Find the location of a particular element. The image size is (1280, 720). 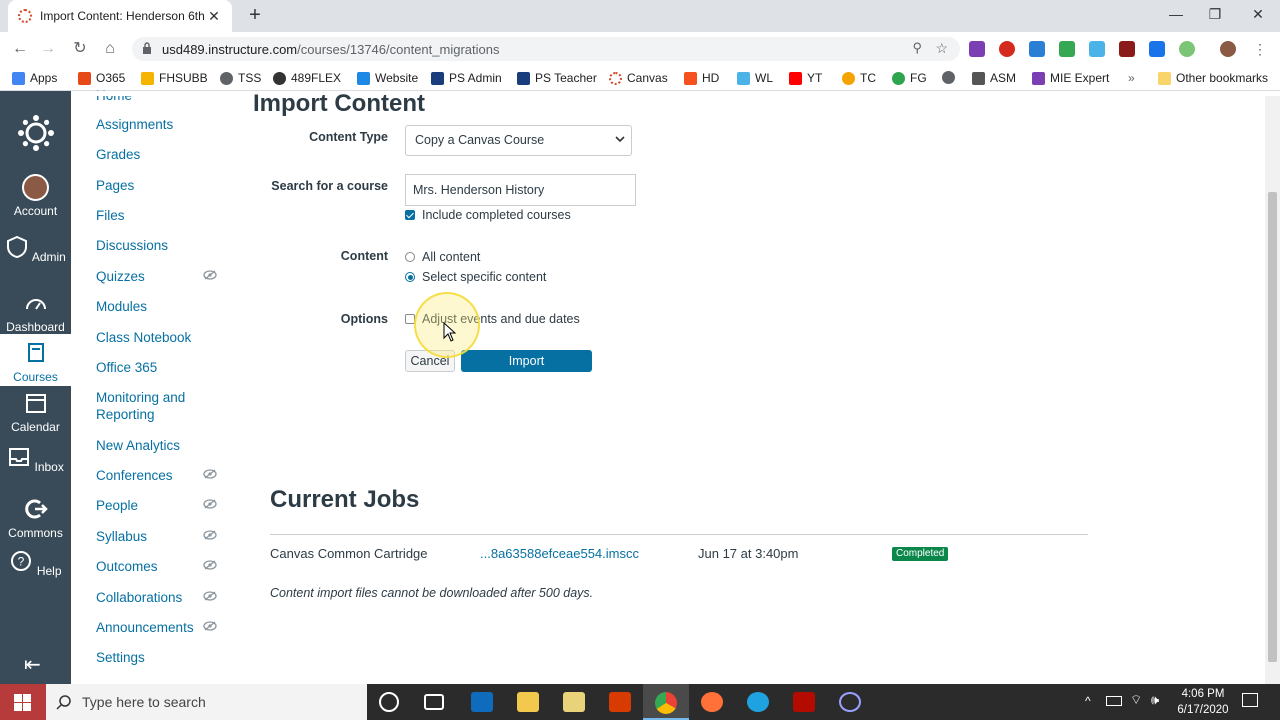

opera-extension-icon is located at coordinates (1007, 49).